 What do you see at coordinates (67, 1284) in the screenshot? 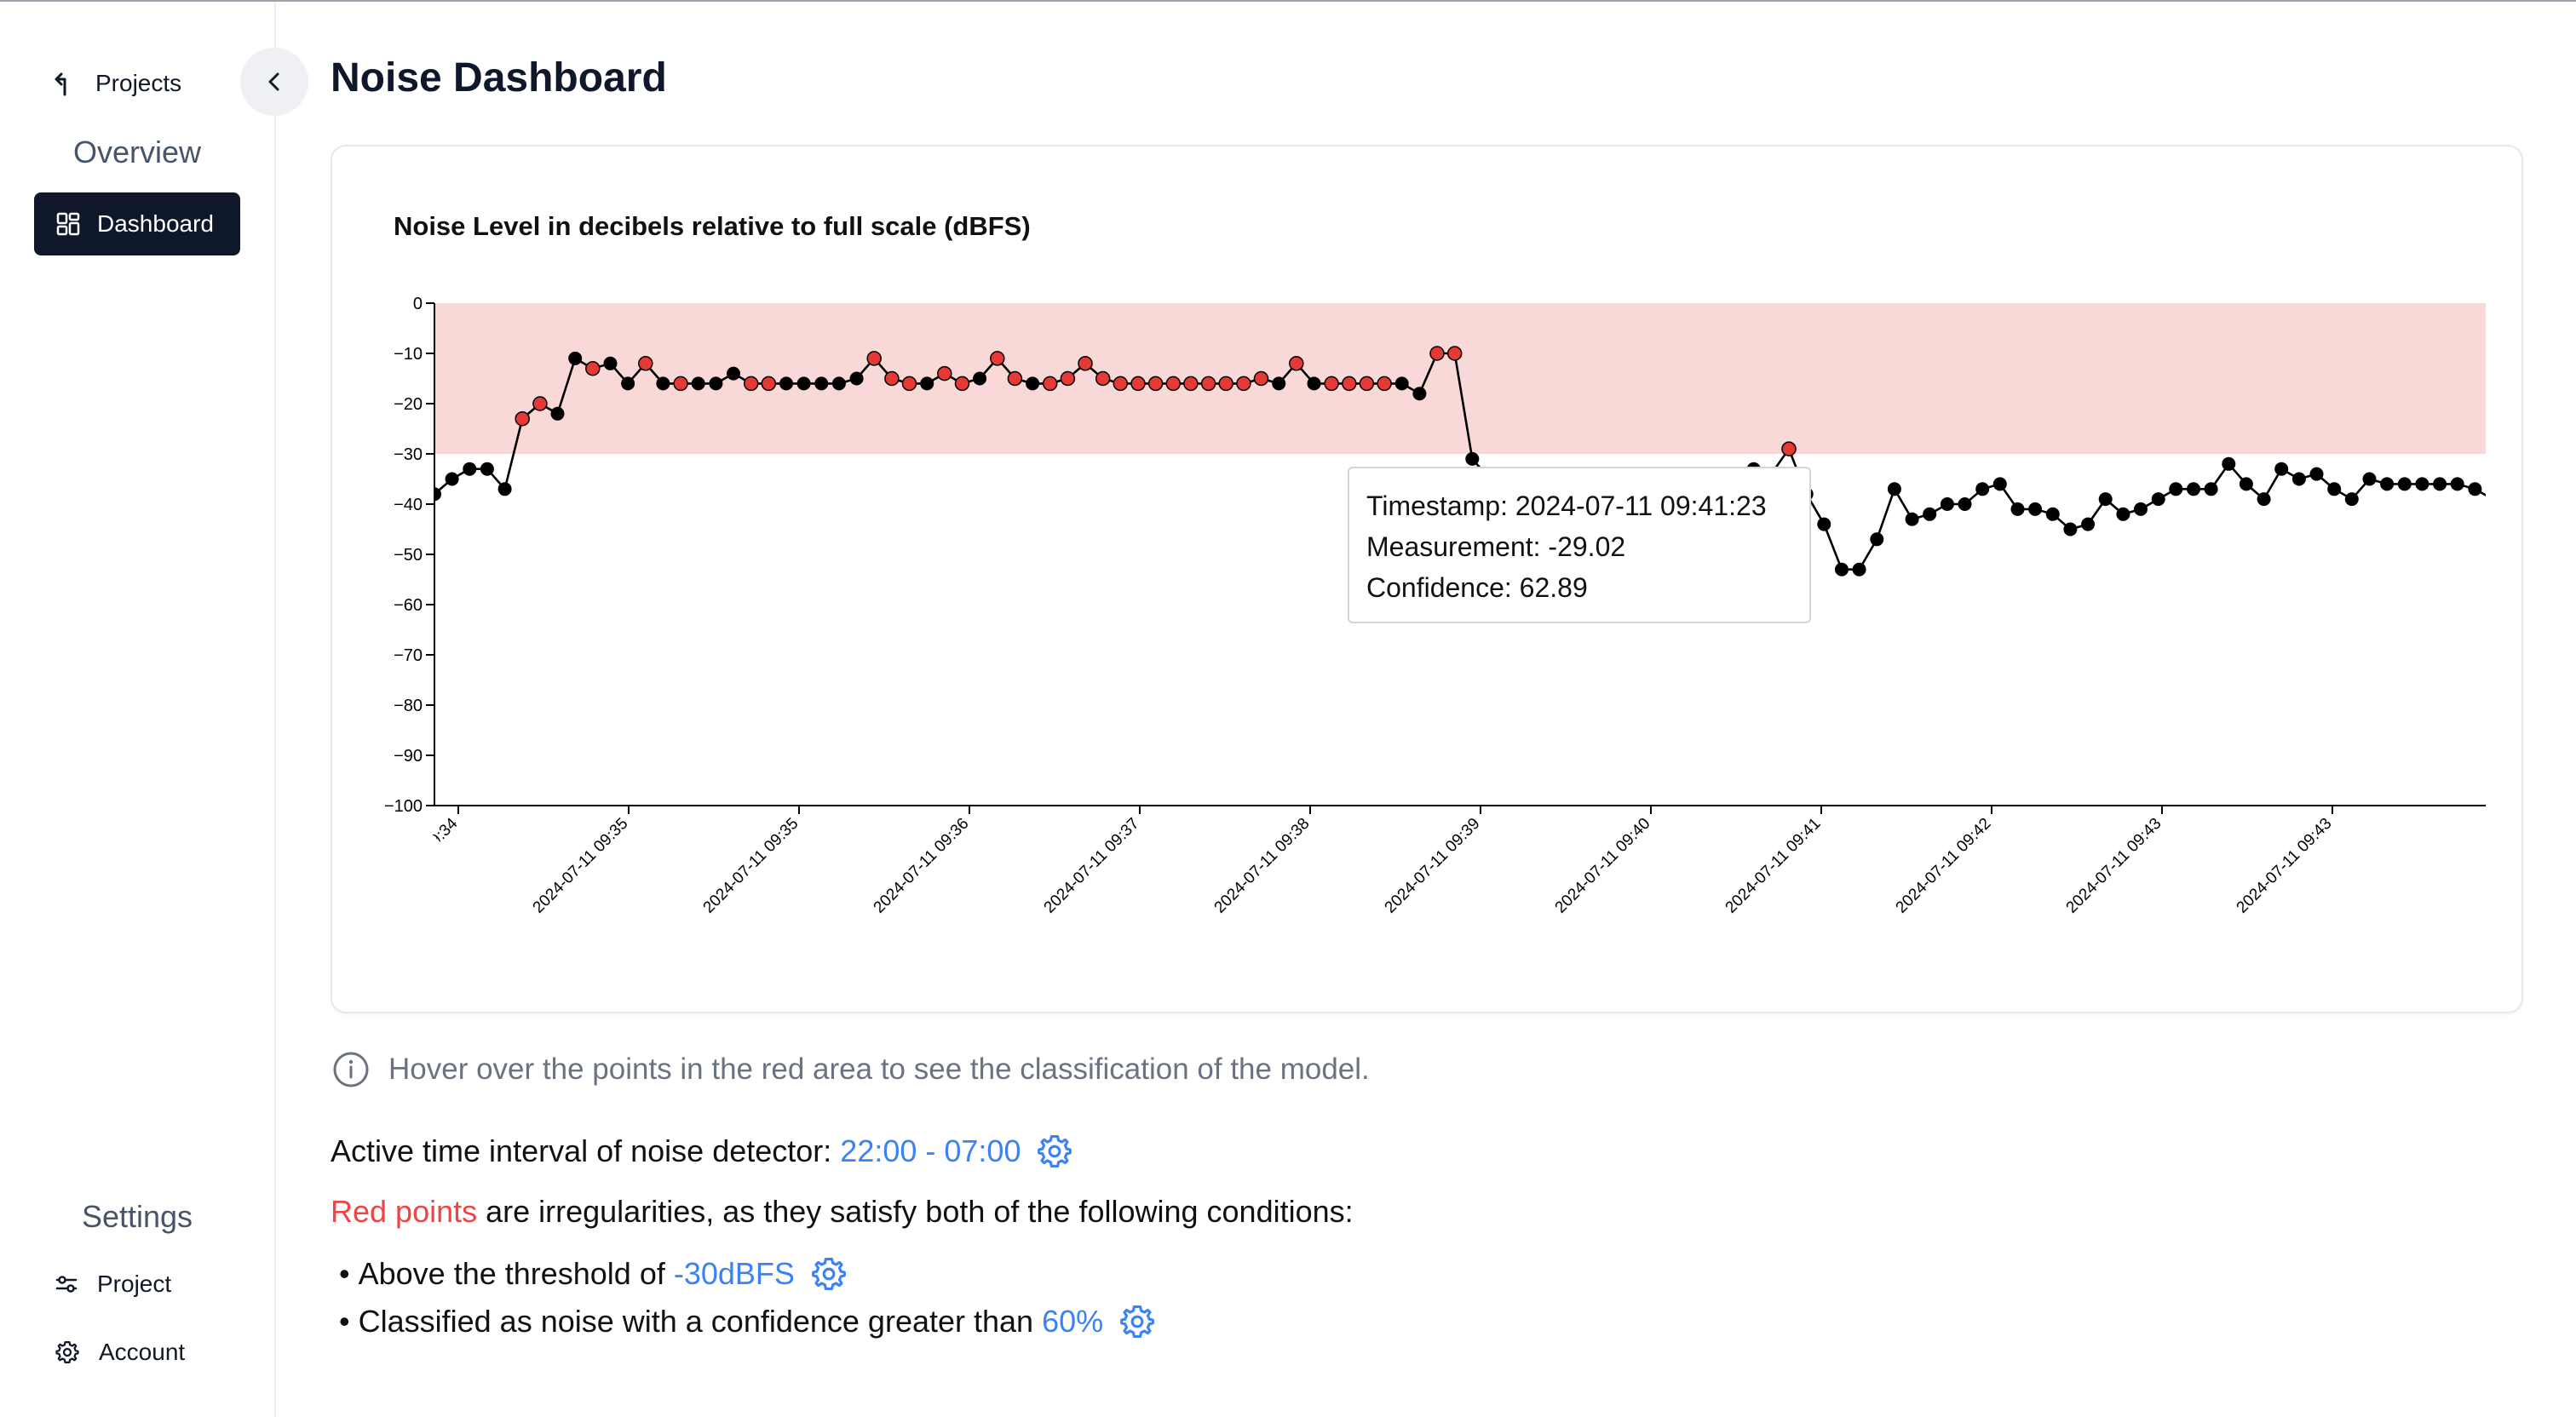
I see `sliders-icon` at bounding box center [67, 1284].